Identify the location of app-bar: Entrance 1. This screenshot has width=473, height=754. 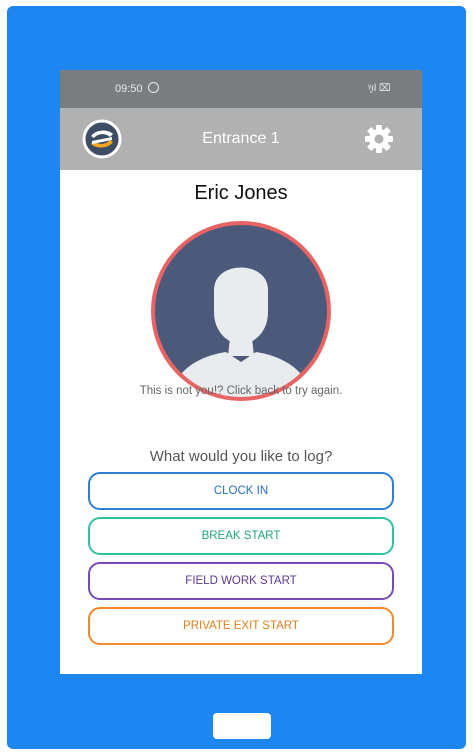
(241, 139).